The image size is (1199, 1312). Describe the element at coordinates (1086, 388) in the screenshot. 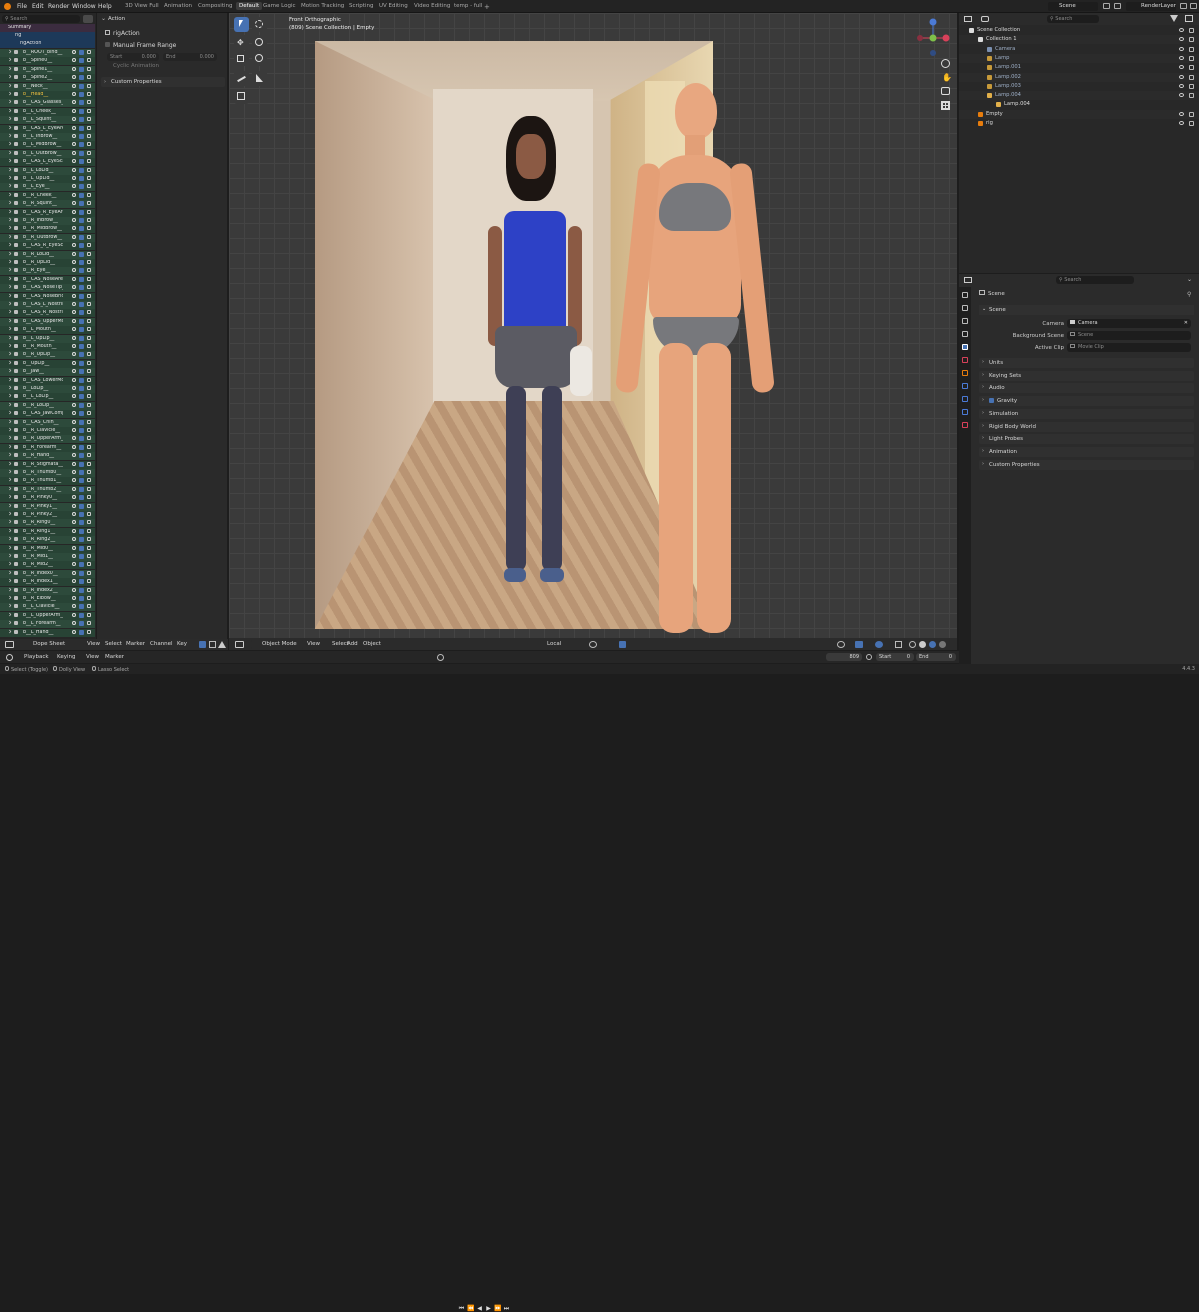

I see `panel-audio: › Audio` at that location.